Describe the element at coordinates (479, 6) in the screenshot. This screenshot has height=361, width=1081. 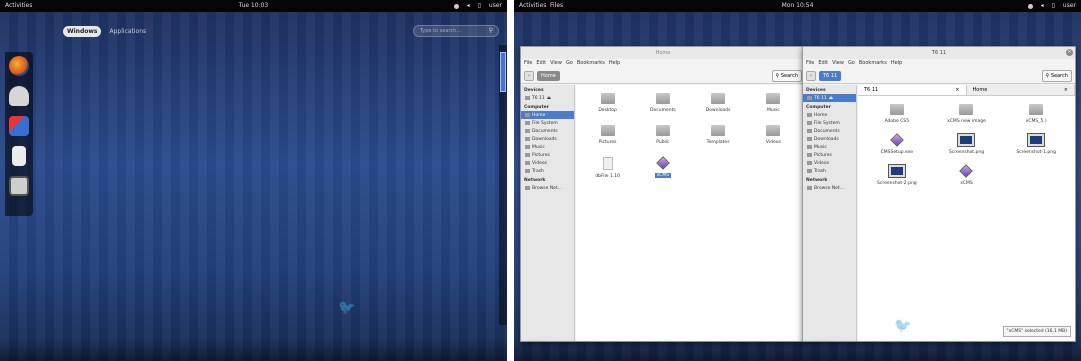
I see `network-icon: ▯` at that location.